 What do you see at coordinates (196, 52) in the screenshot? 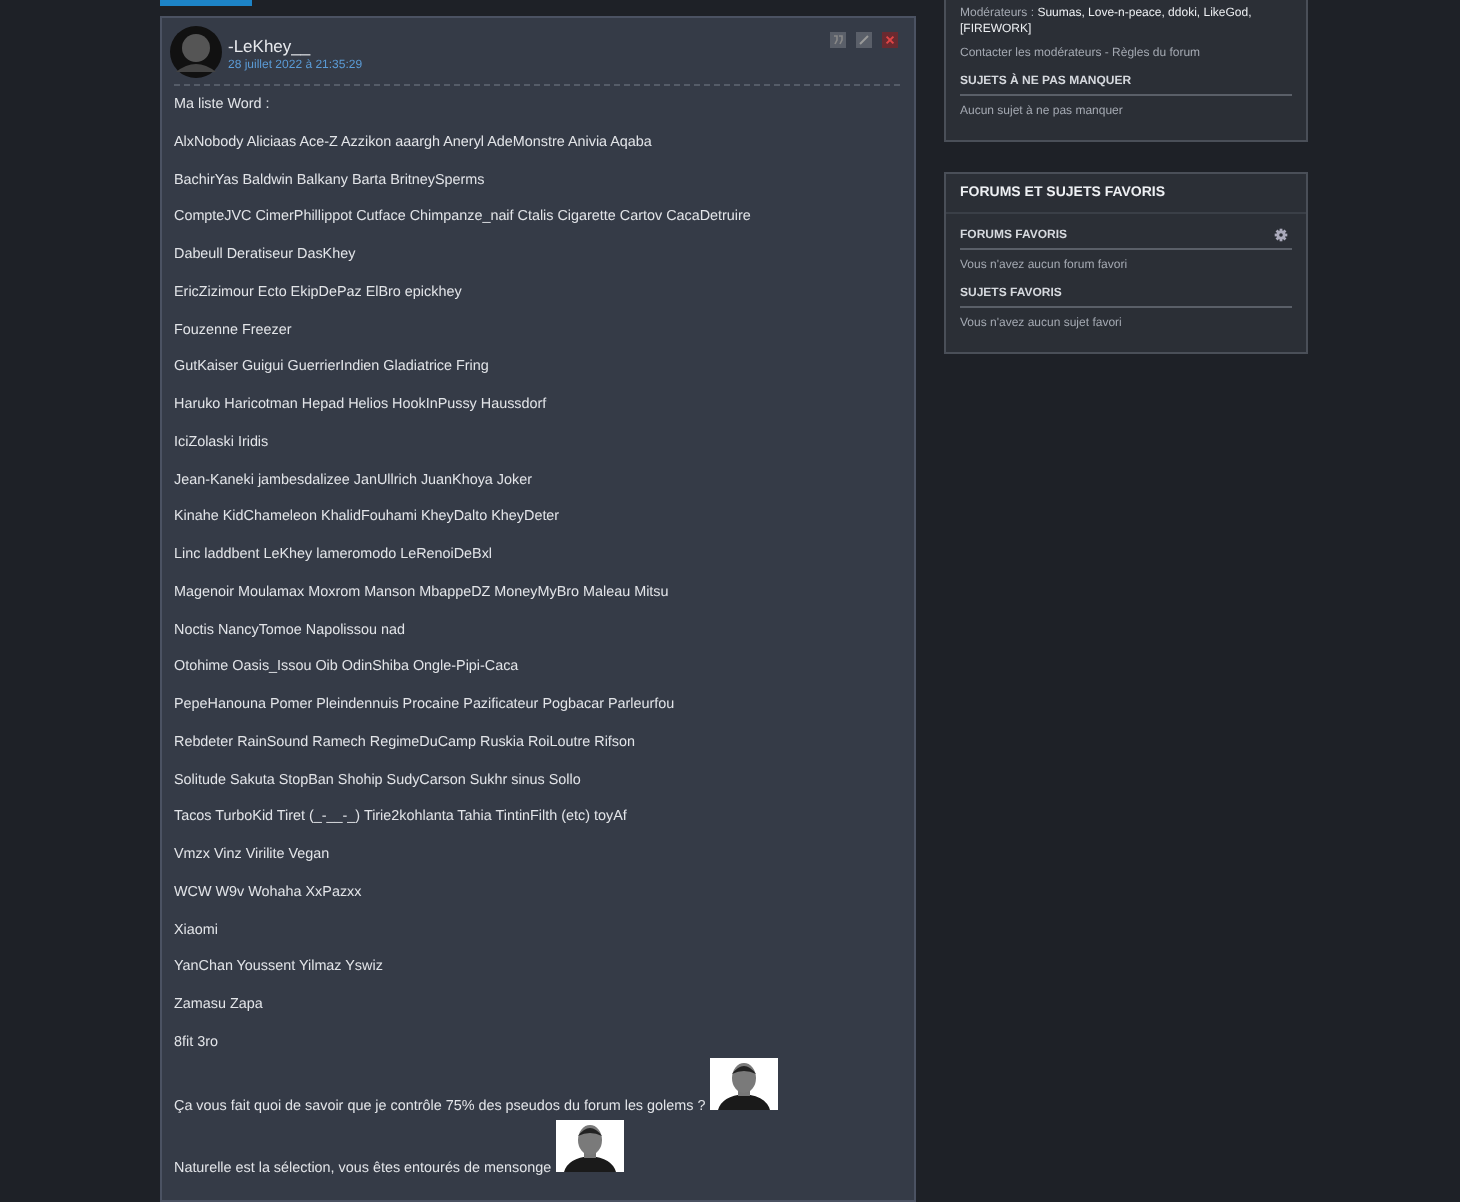
I see `avatar` at bounding box center [196, 52].